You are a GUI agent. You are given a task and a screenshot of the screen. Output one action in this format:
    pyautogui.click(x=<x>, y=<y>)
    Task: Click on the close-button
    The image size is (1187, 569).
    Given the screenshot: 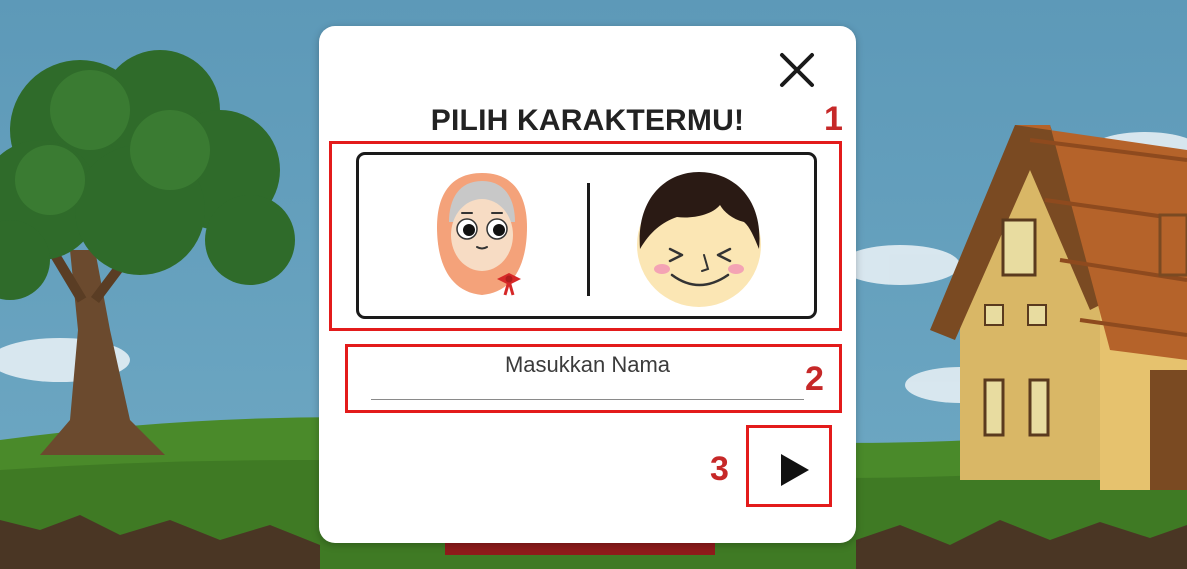 What is the action you would take?
    pyautogui.click(x=797, y=70)
    